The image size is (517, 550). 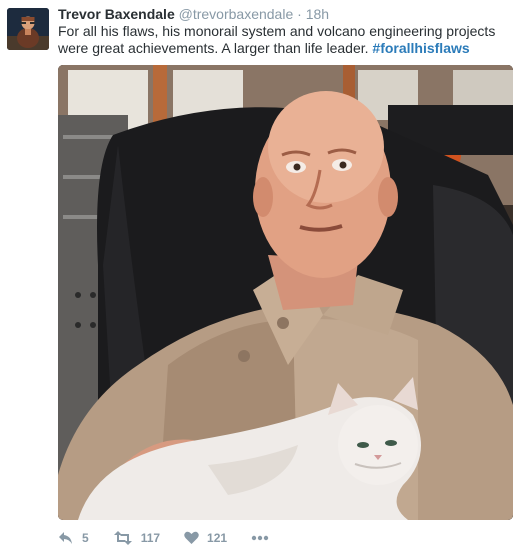 I want to click on hashtag-link: #forallhisflaws, so click(x=420, y=48).